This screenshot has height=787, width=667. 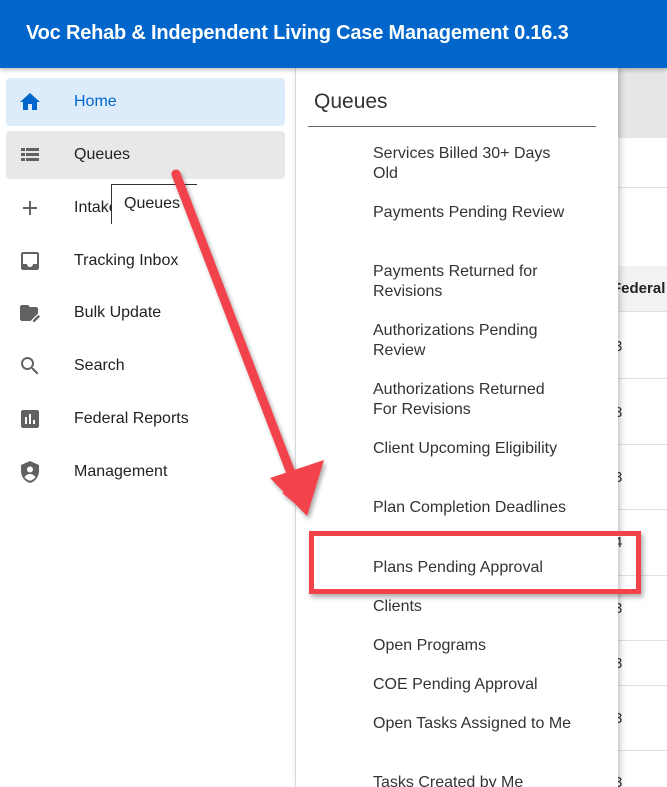 What do you see at coordinates (473, 282) in the screenshot?
I see `queue-item-payments-returned: Payments Returned for Revisions` at bounding box center [473, 282].